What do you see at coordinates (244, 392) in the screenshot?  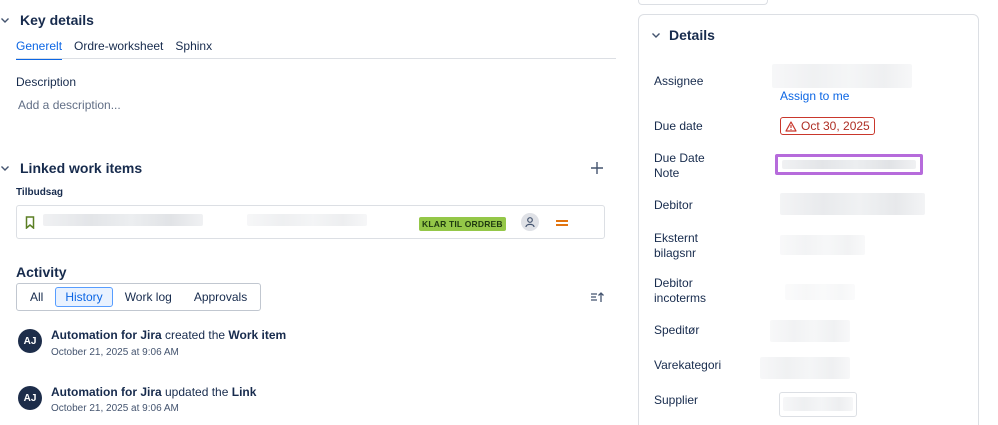 I see `activity-object: Link` at bounding box center [244, 392].